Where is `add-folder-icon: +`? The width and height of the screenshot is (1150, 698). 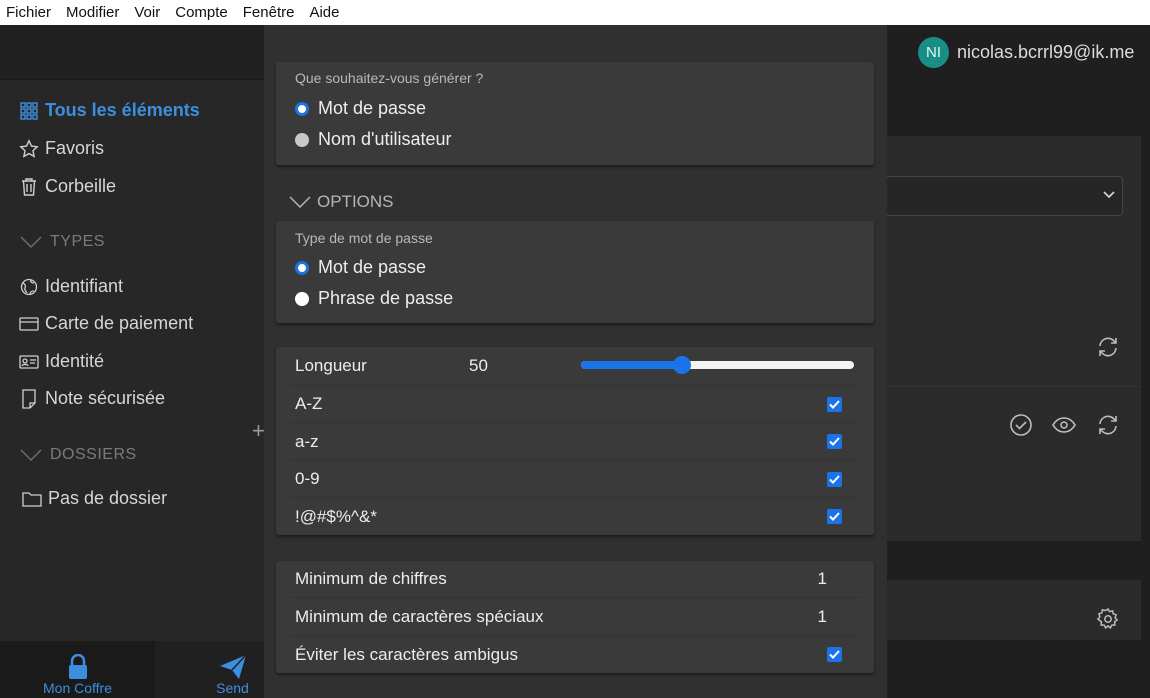
add-folder-icon: + is located at coordinates (258, 431).